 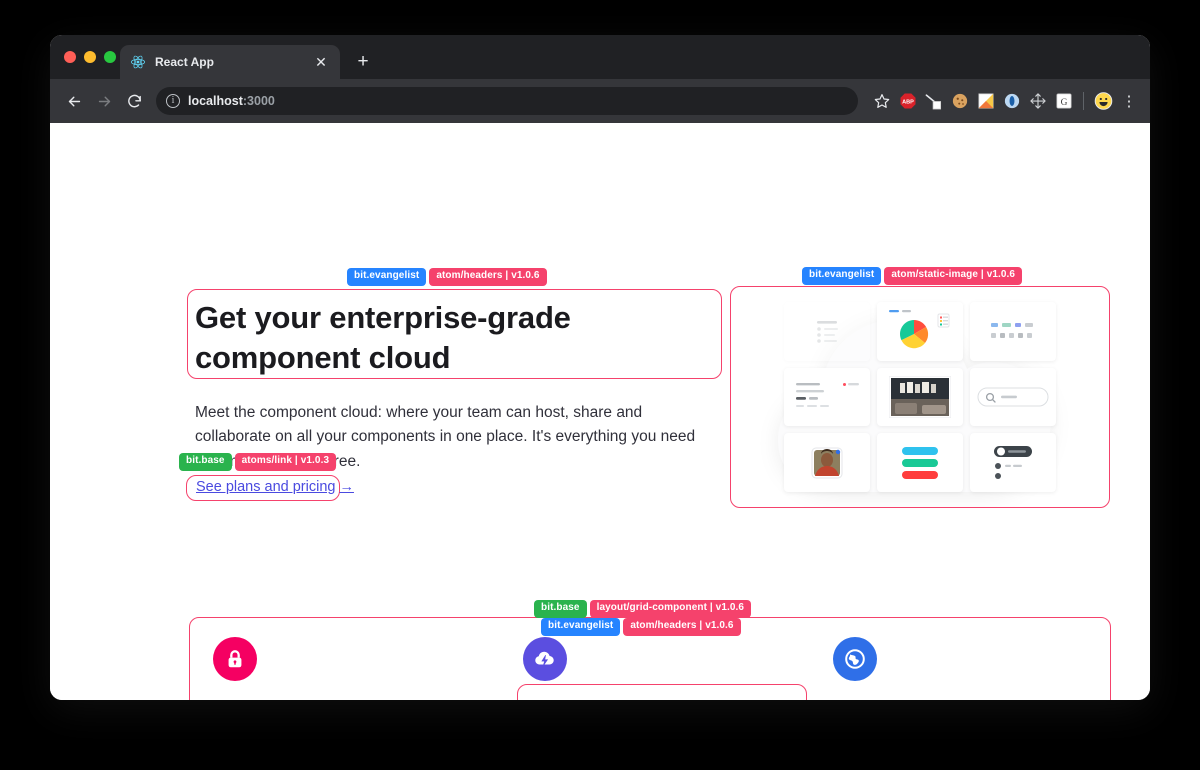 I want to click on kebab-menu-icon: ⋮, so click(x=1129, y=101).